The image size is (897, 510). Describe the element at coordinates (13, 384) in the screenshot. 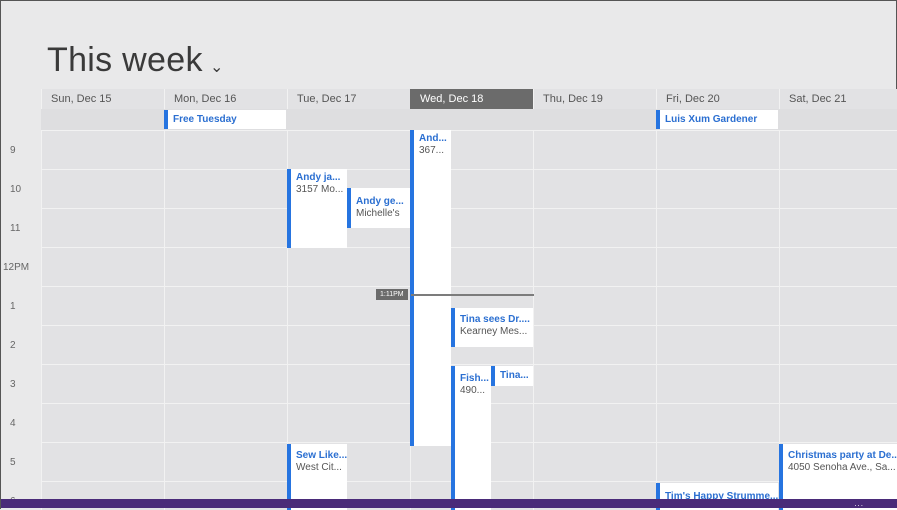

I see `hour-label: 3` at that location.